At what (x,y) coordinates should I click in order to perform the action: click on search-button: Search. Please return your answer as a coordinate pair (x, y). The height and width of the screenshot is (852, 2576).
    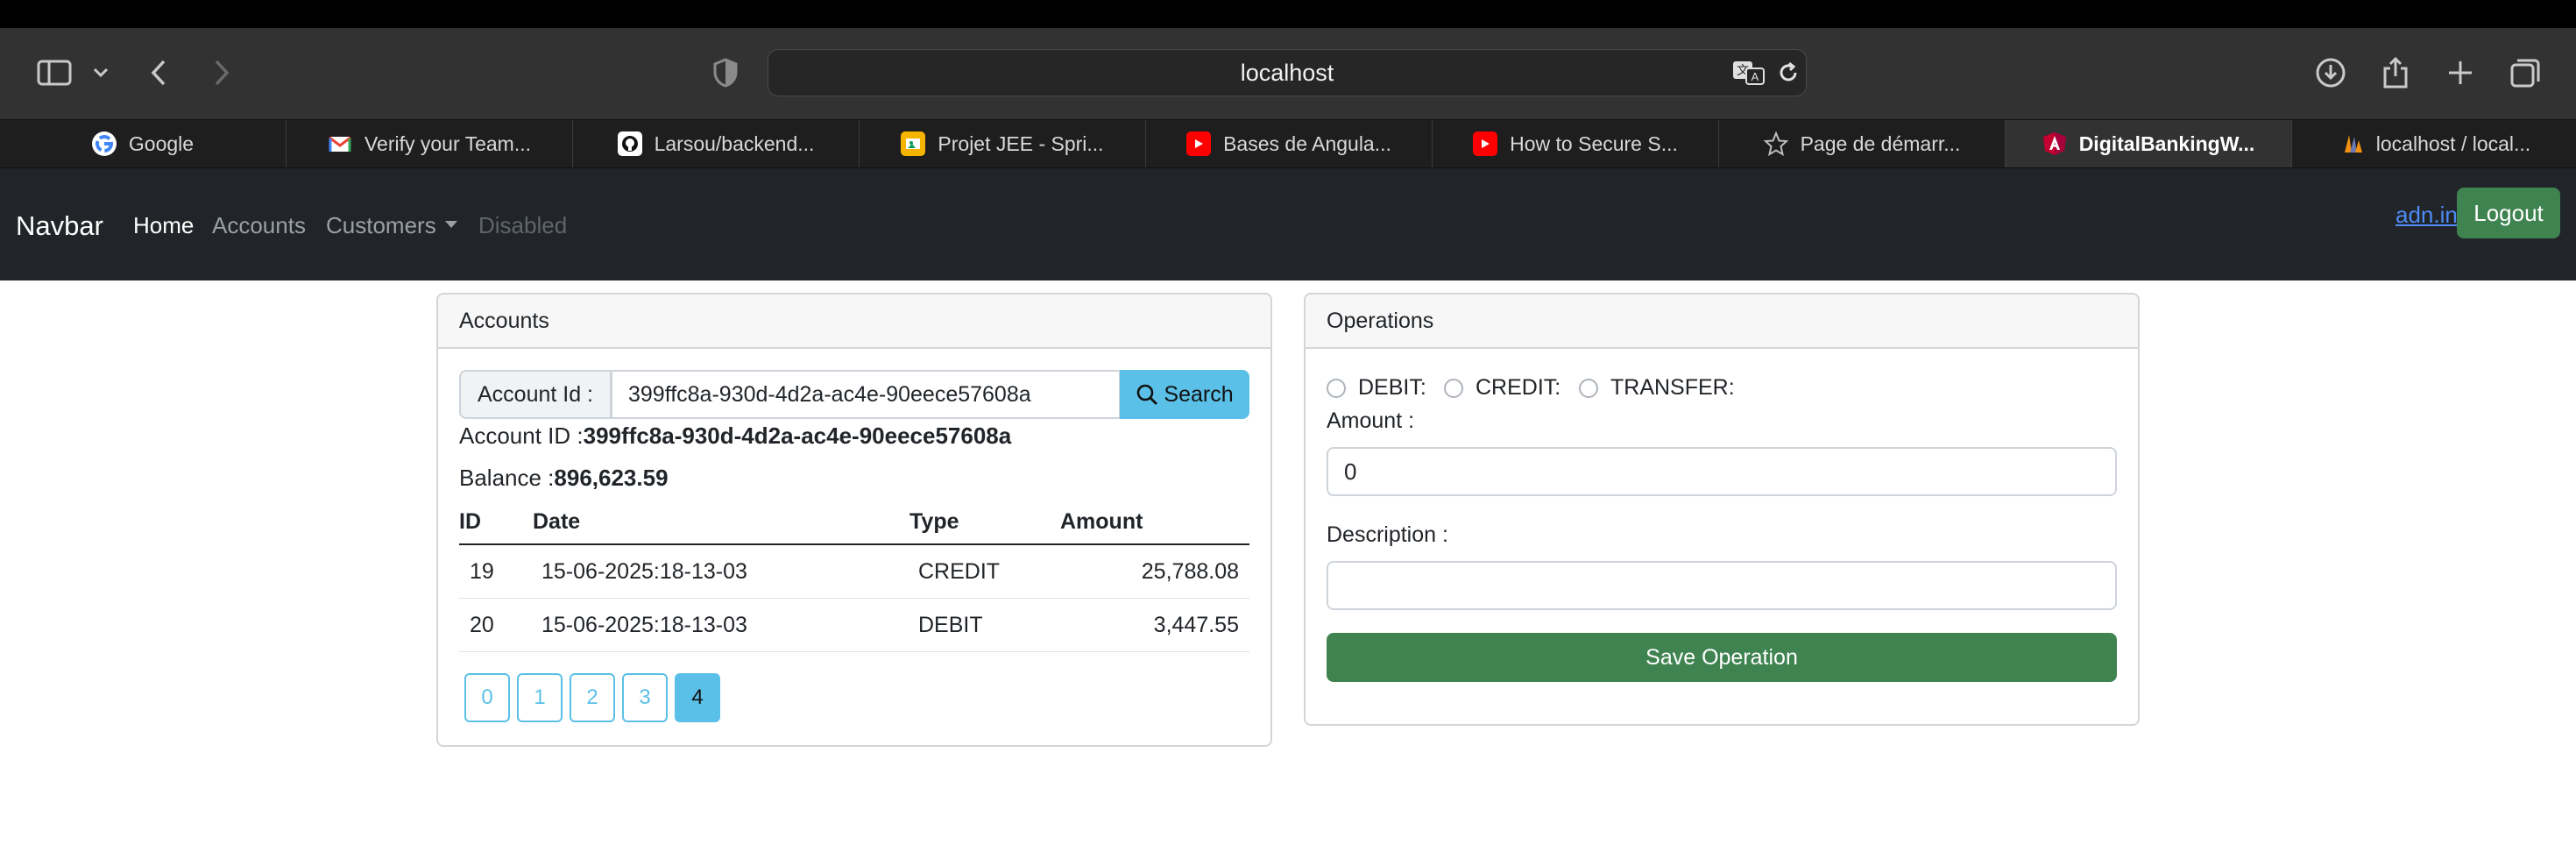
    Looking at the image, I should click on (1184, 395).